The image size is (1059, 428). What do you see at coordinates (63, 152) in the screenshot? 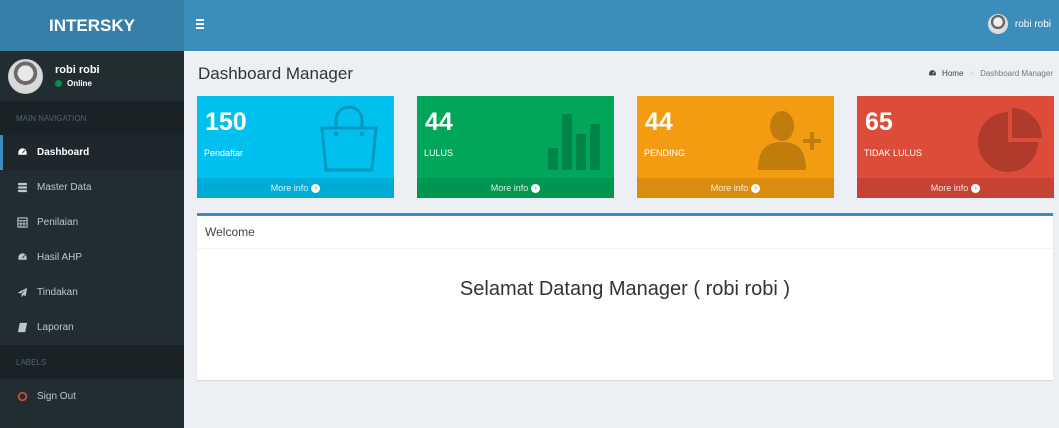
I see `sidebar-item-label: Dashboard` at bounding box center [63, 152].